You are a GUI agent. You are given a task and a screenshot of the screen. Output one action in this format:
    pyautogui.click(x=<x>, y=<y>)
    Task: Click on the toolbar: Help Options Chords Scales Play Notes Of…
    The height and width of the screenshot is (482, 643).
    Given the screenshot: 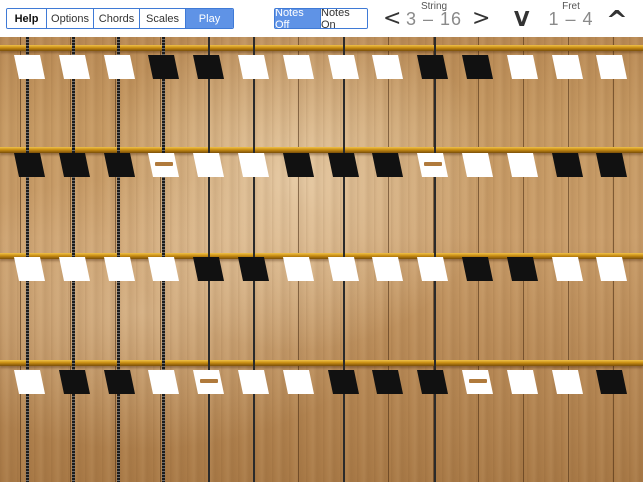 What is the action you would take?
    pyautogui.click(x=321, y=18)
    